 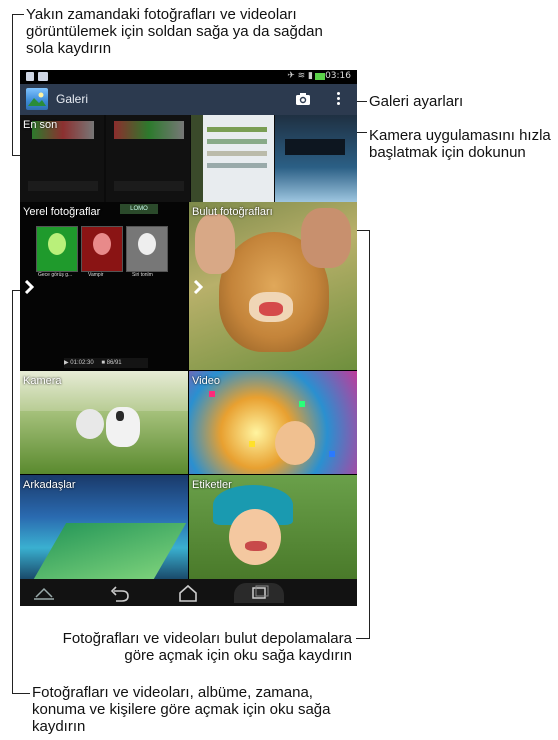 What do you see at coordinates (66, 363) in the screenshot?
I see `video-count-icon: ▶` at bounding box center [66, 363].